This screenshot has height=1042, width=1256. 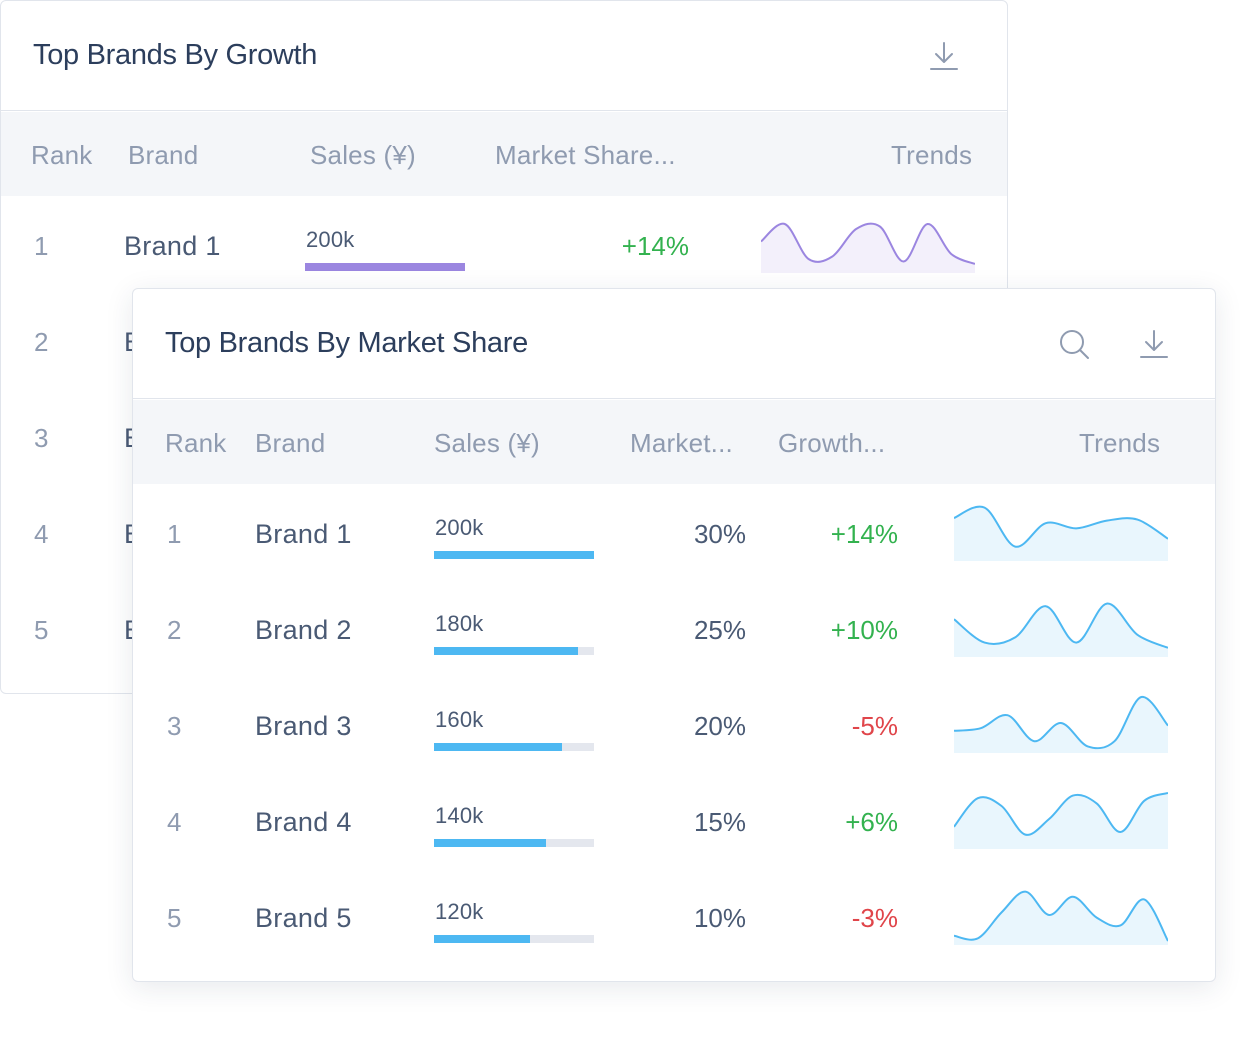 What do you see at coordinates (719, 534) in the screenshot?
I see `market-share-cell: 30%` at bounding box center [719, 534].